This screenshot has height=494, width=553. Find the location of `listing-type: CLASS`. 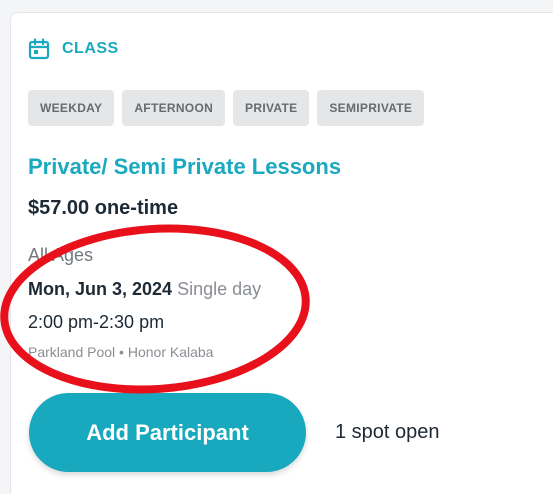

listing-type: CLASS is located at coordinates (73, 49).